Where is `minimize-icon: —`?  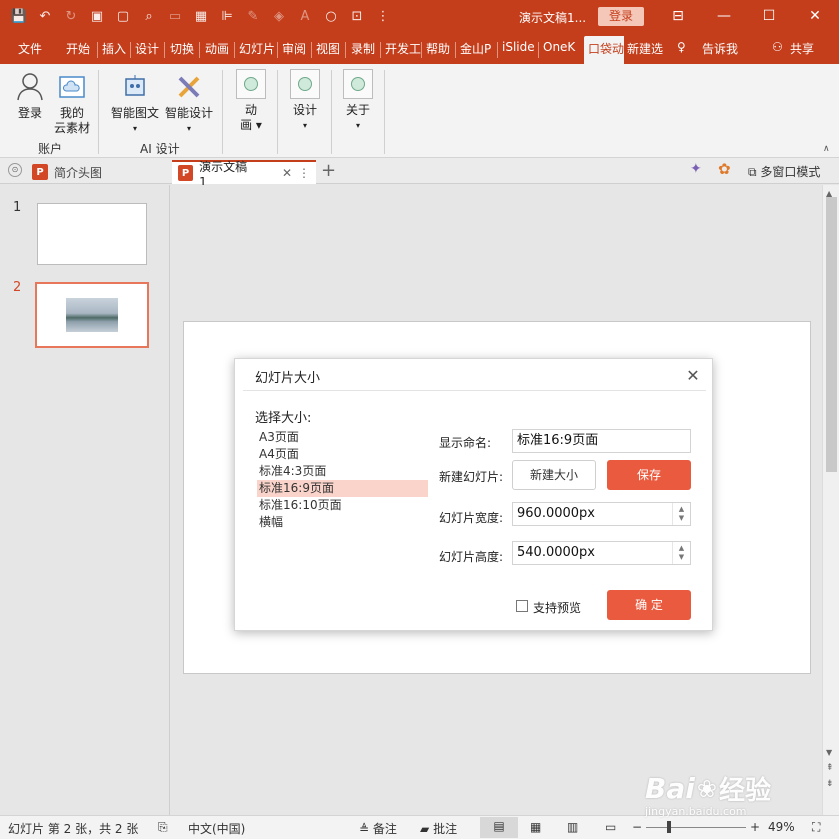
minimize-icon: — is located at coordinates (724, 16).